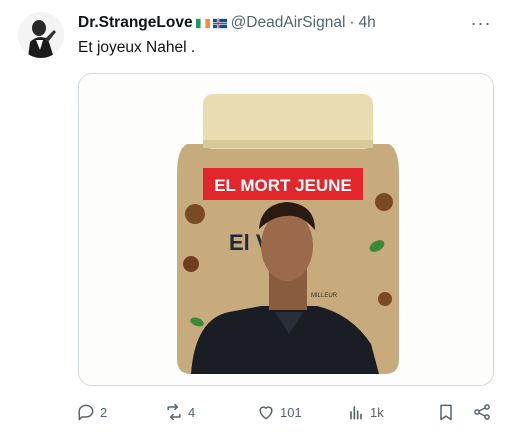 This screenshot has width=512, height=434. I want to click on reply-button: 2, so click(91, 412).